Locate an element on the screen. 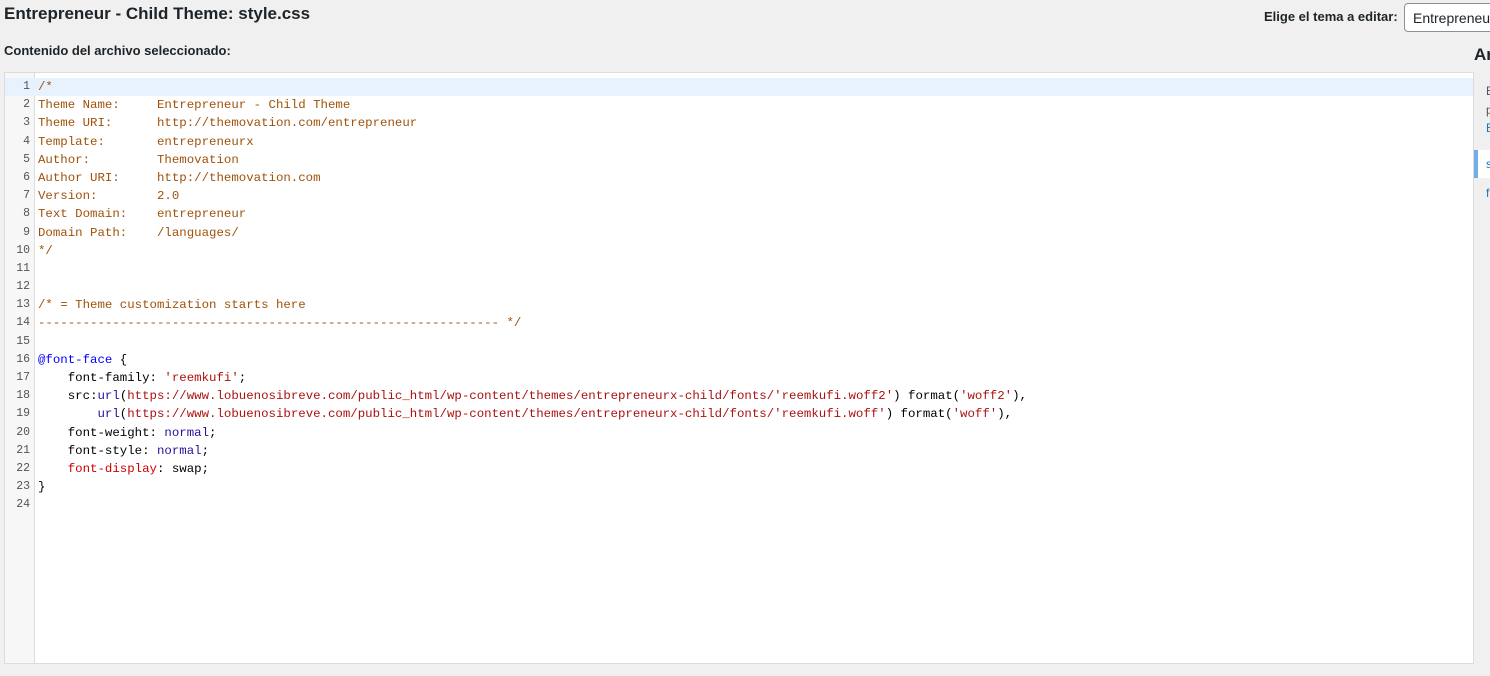  file-content-label: Contenido del archivo seleccionado: is located at coordinates (117, 50).